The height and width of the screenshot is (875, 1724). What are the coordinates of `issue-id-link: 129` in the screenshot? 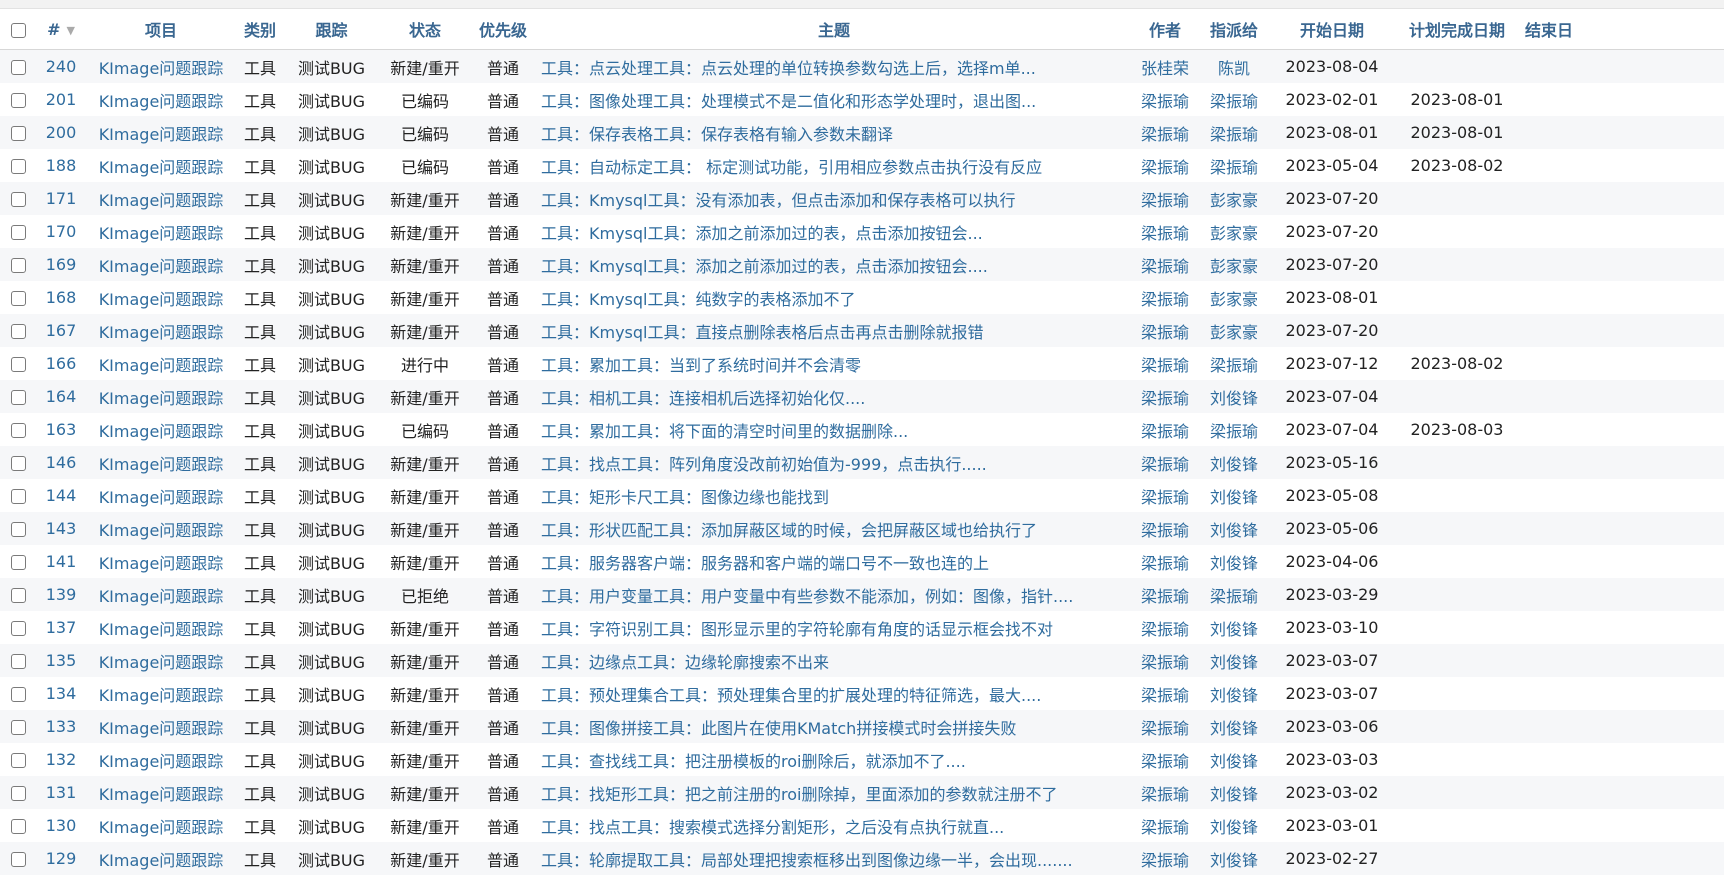 It's located at (61, 858).